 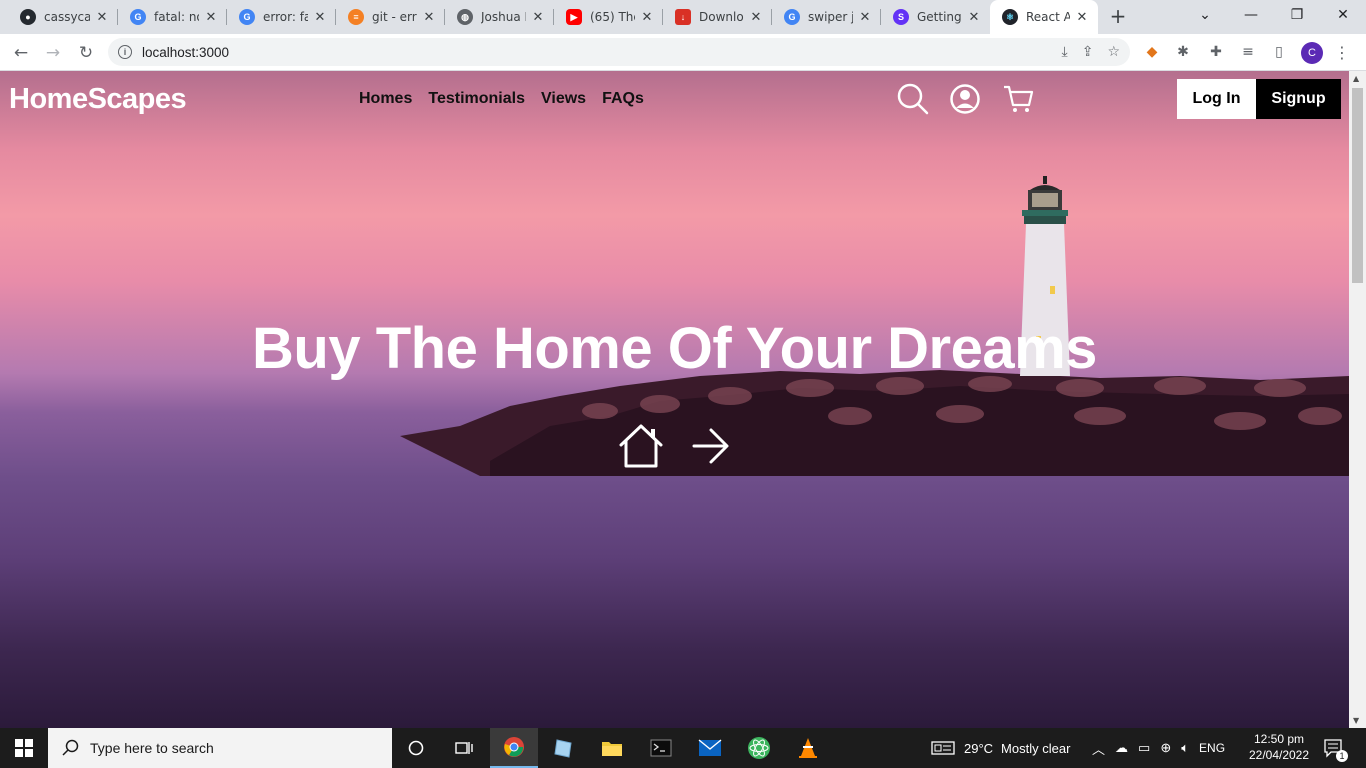 I want to click on browser-tab: ▶ (65) The ✕, so click(x=608, y=17).